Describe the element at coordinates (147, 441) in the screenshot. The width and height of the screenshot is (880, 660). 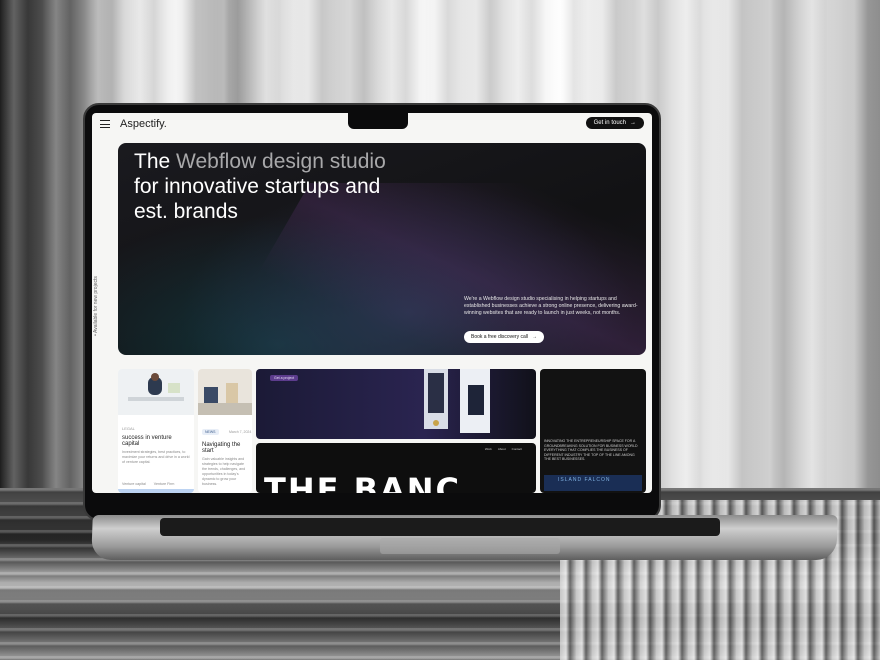
I see `card-title: success in venture capital` at that location.